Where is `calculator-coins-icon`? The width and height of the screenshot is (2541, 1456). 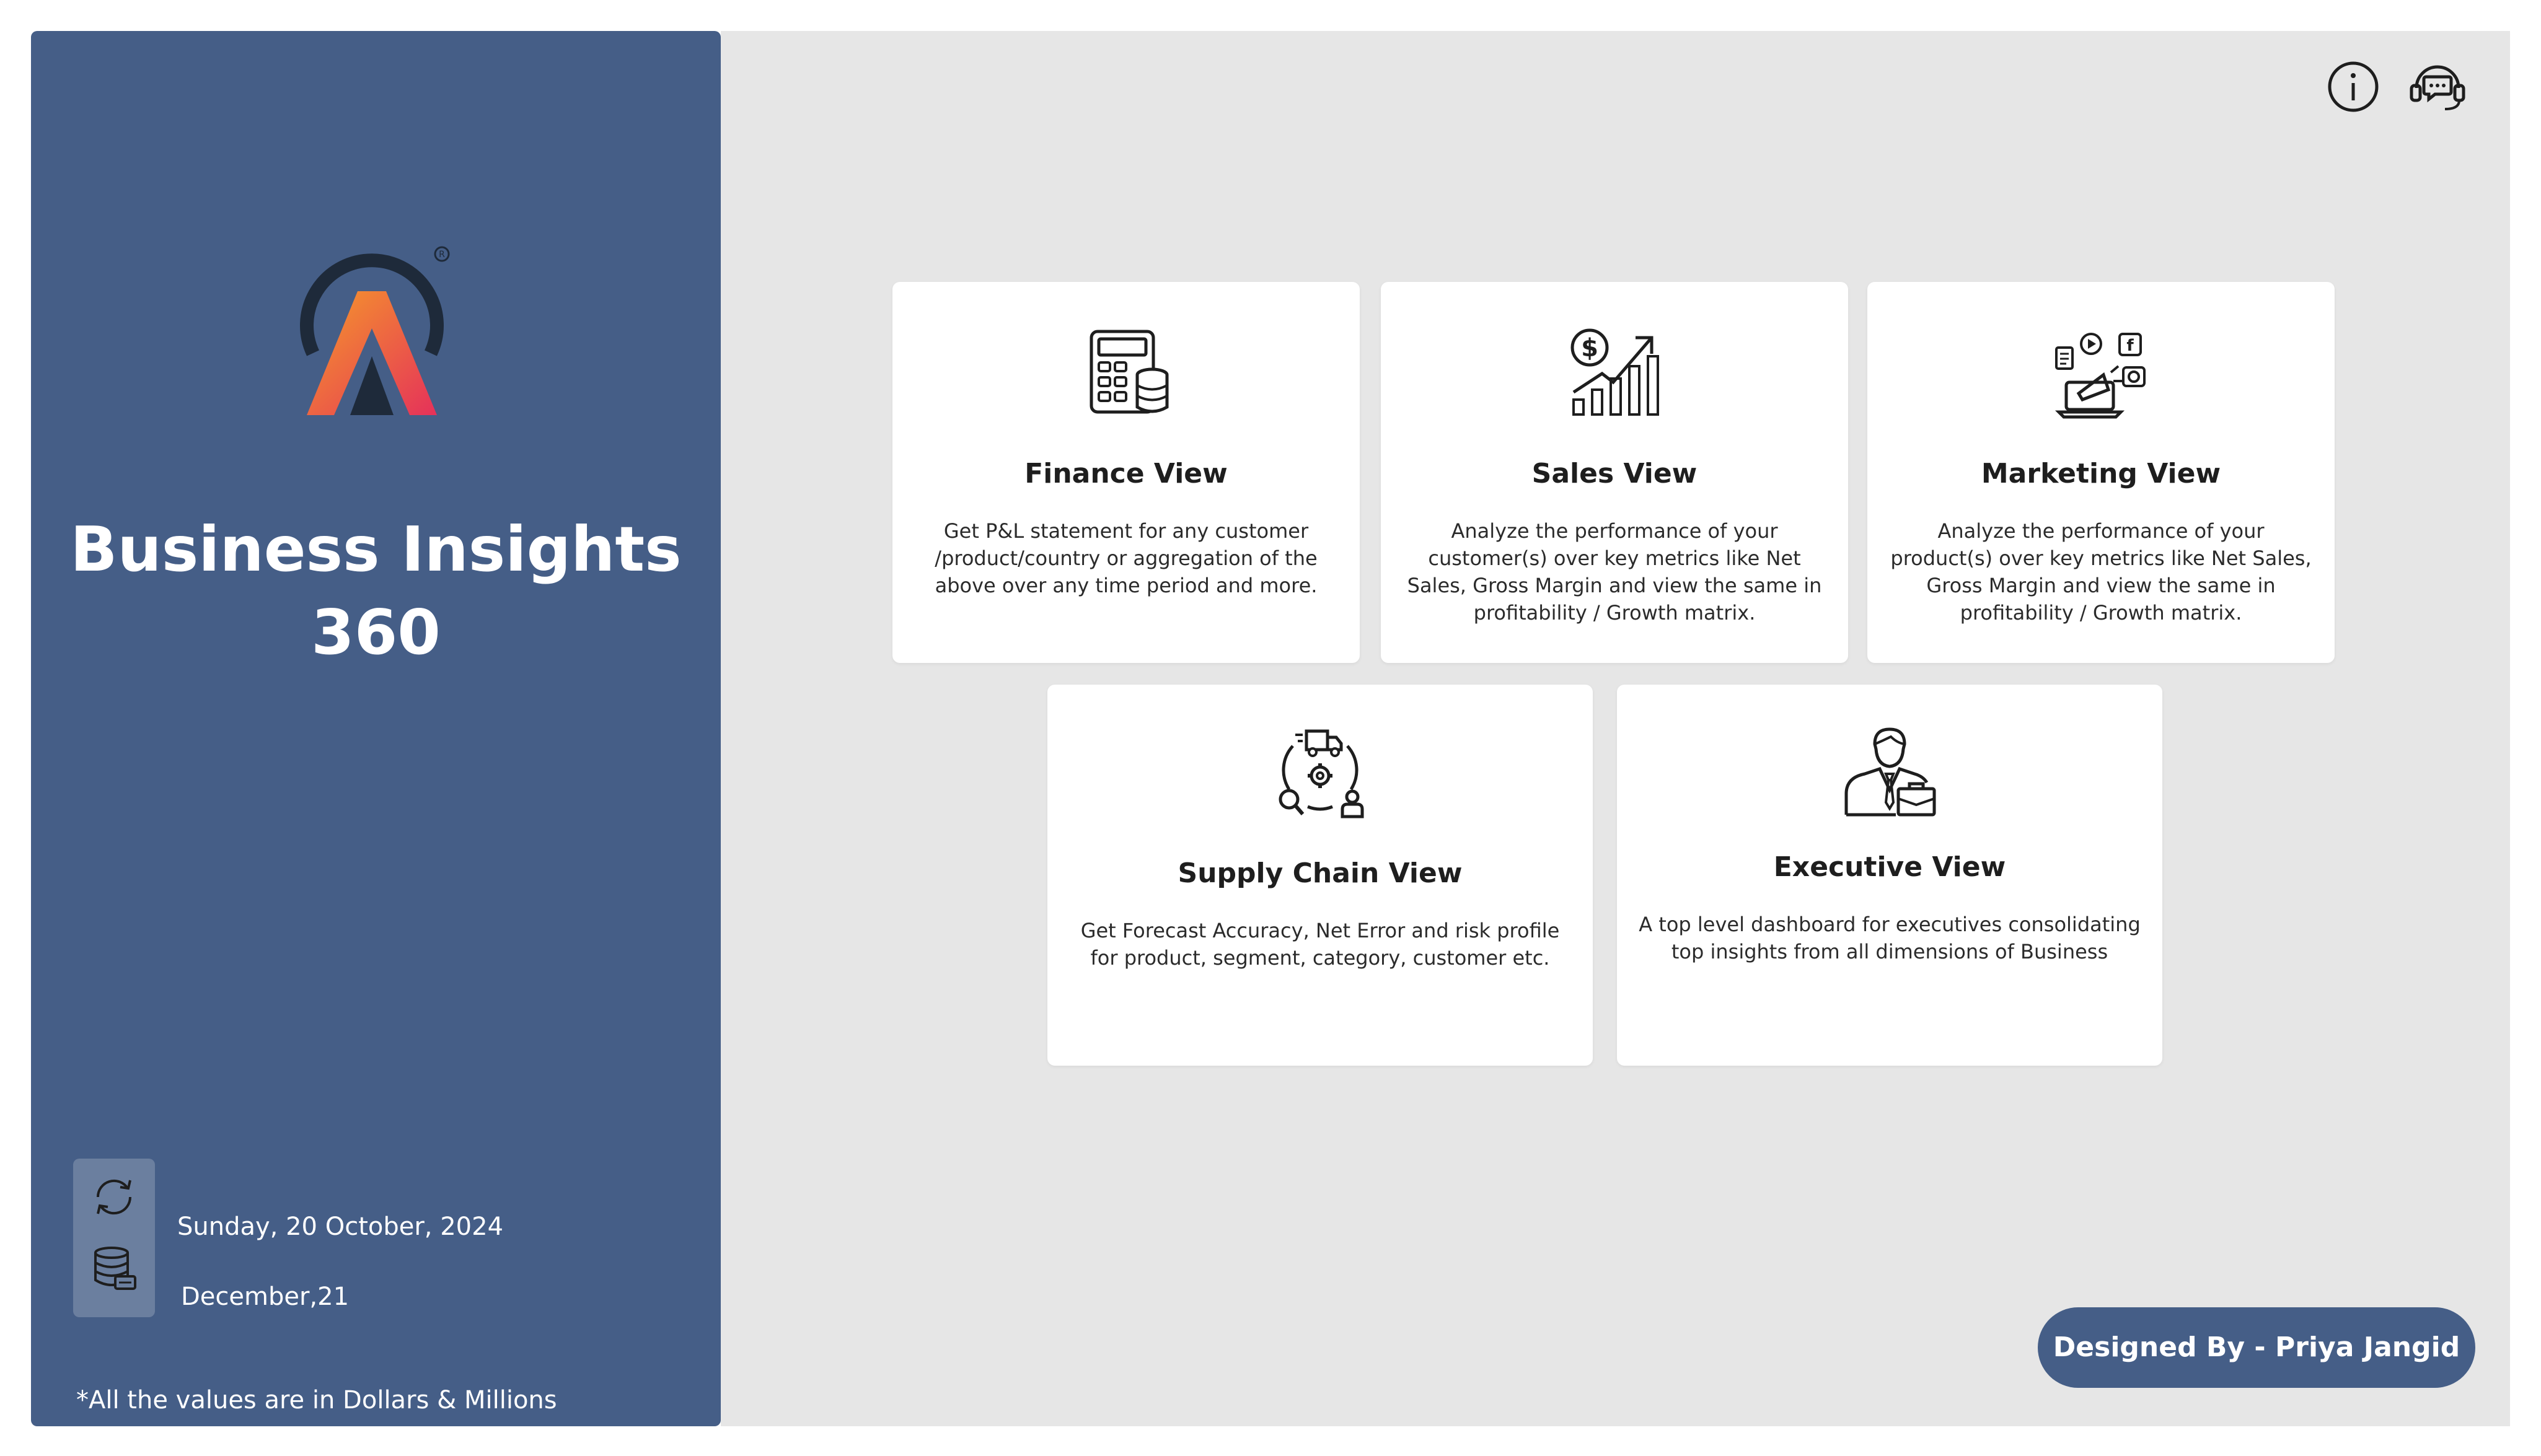 calculator-coins-icon is located at coordinates (1129, 372).